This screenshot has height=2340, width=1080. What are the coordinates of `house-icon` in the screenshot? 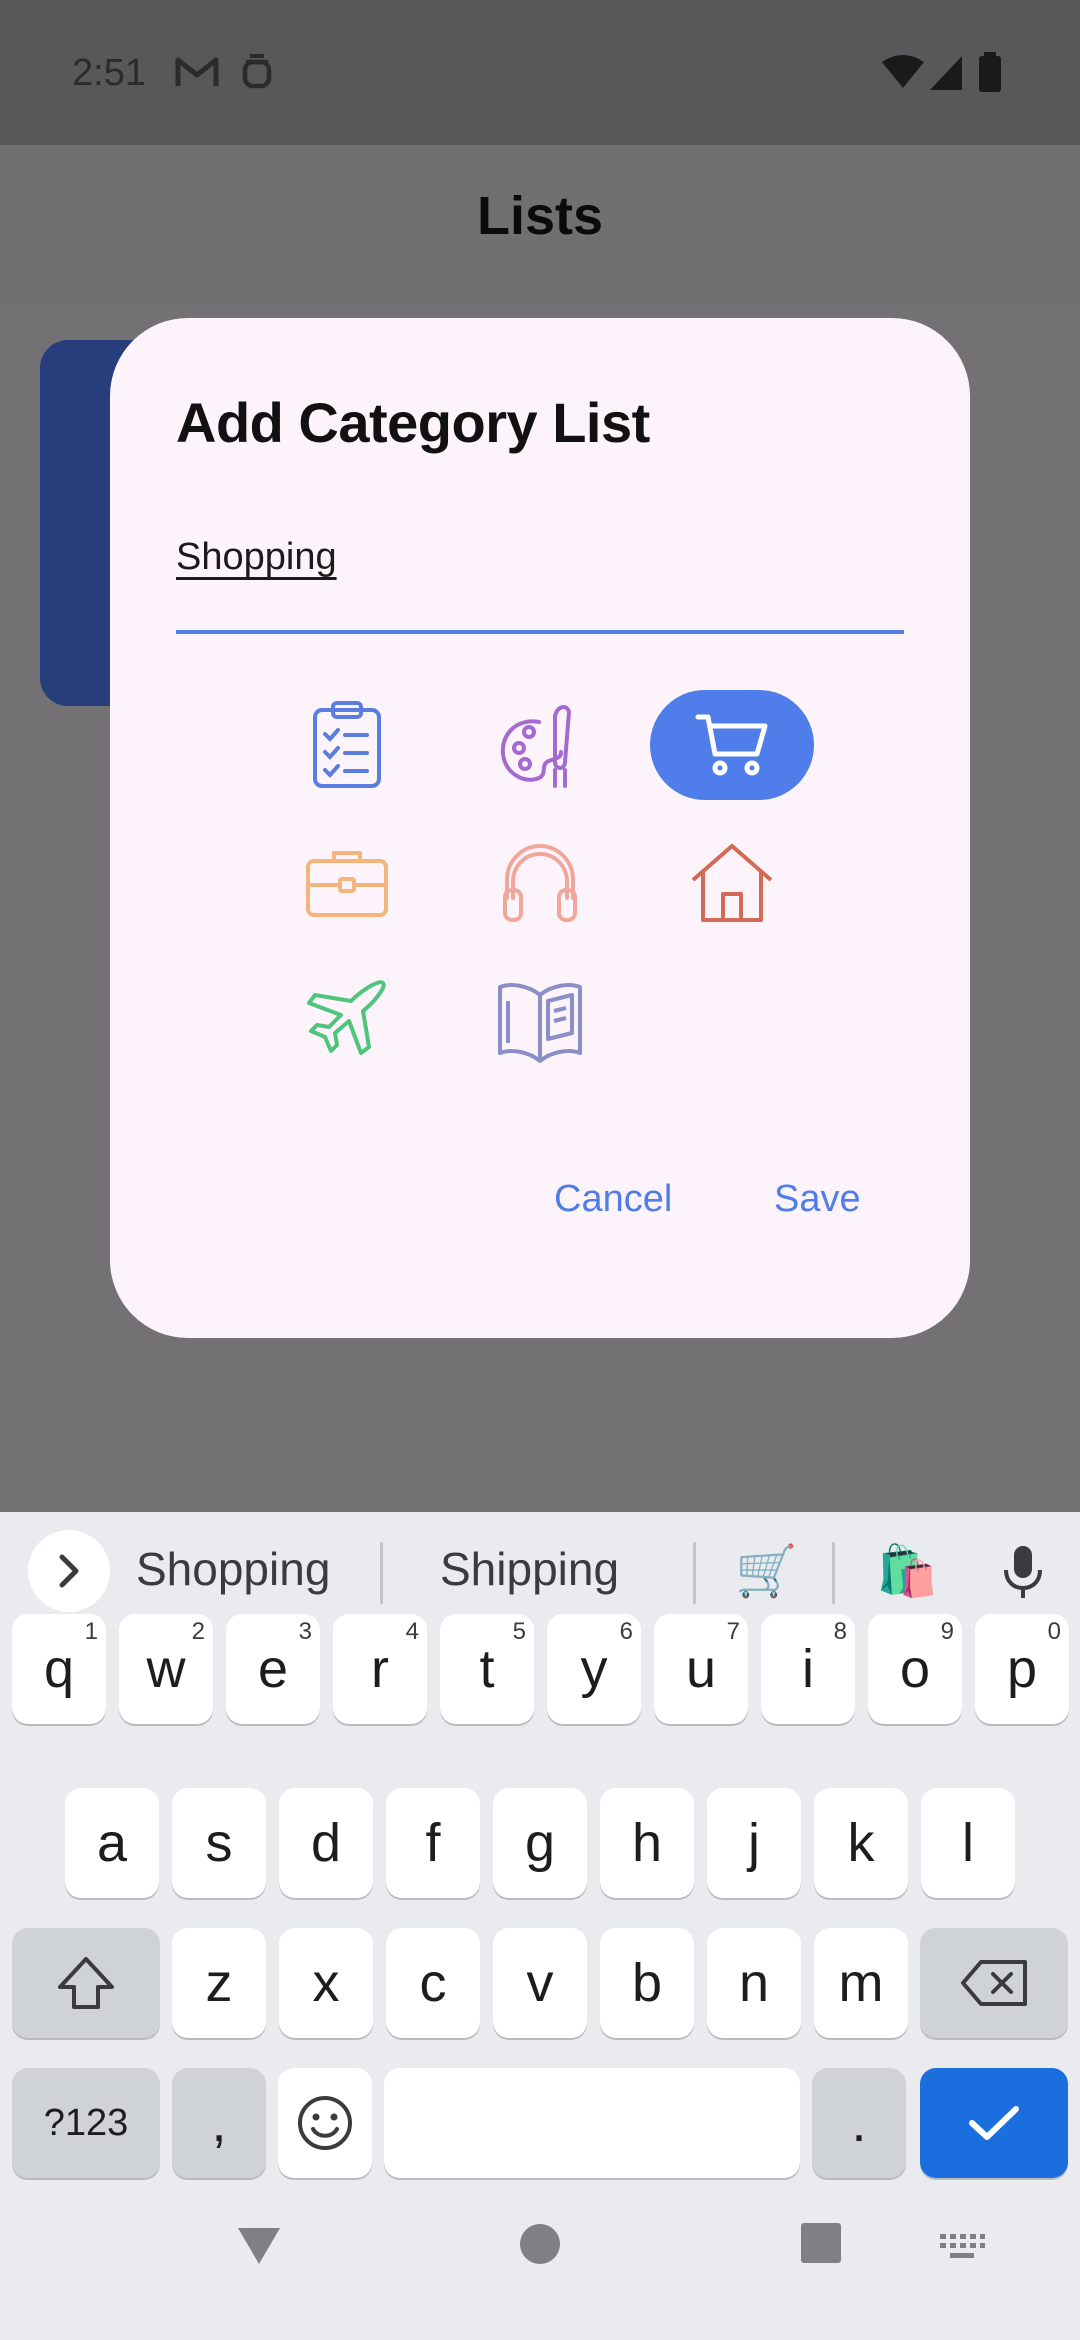 It's located at (732, 883).